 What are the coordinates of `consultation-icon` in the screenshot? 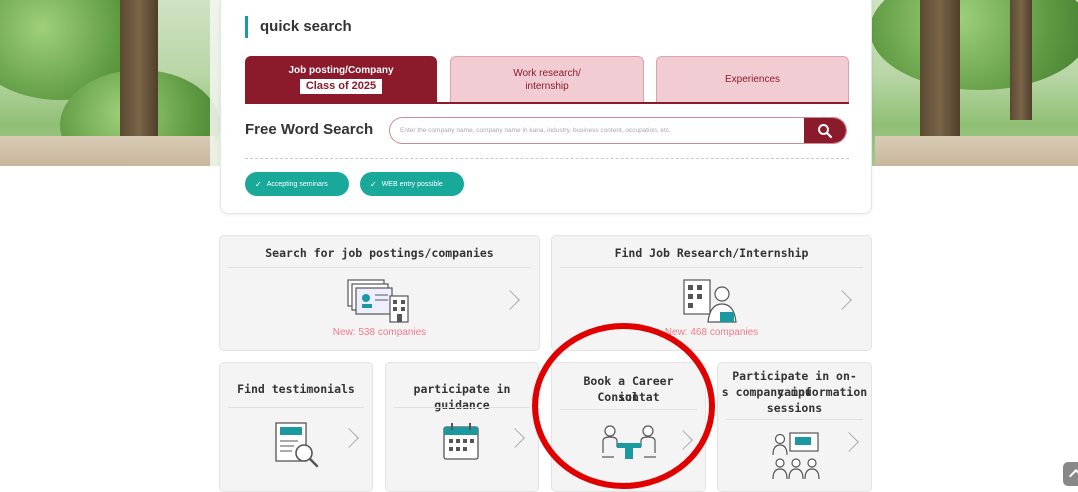 It's located at (629, 442).